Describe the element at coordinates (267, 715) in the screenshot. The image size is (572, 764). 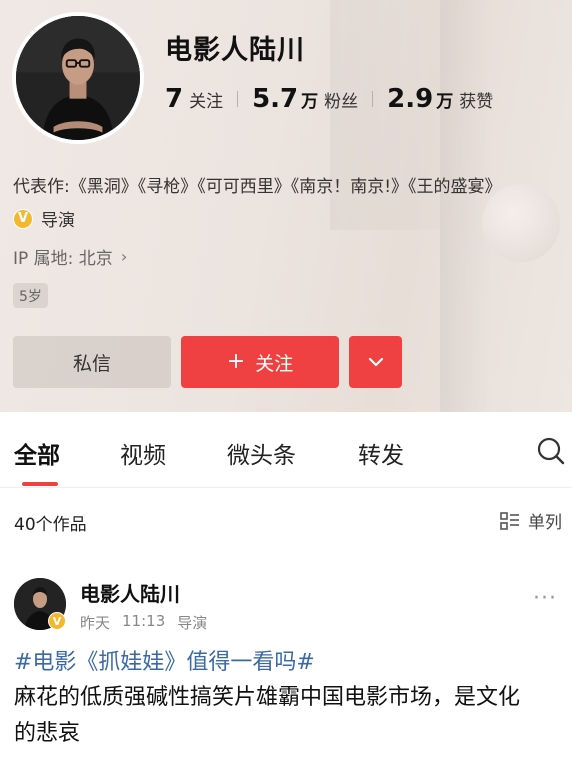
I see `post-body-text: 麻花的低质强碱性搞笑片雄霸中国电影市场，是文化的悲哀` at that location.